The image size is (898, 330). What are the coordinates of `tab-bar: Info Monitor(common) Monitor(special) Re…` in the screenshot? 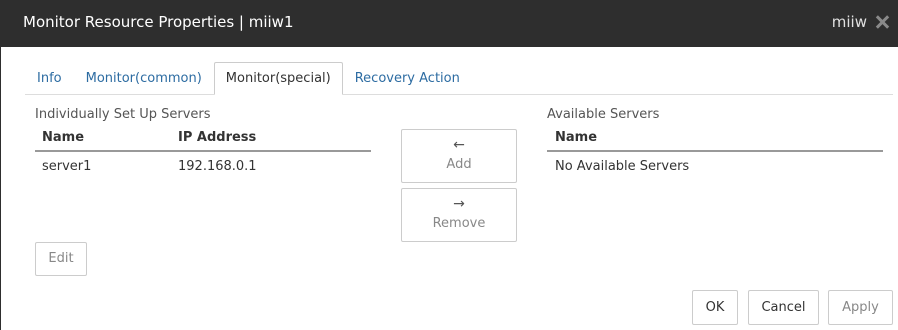 It's located at (248, 78).